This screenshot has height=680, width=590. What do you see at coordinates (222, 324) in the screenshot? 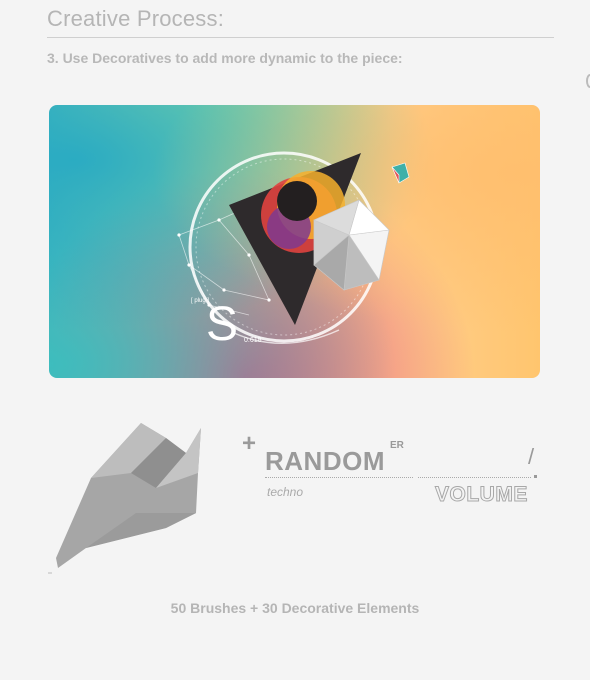
I see `hero-initial-letter: S` at bounding box center [222, 324].